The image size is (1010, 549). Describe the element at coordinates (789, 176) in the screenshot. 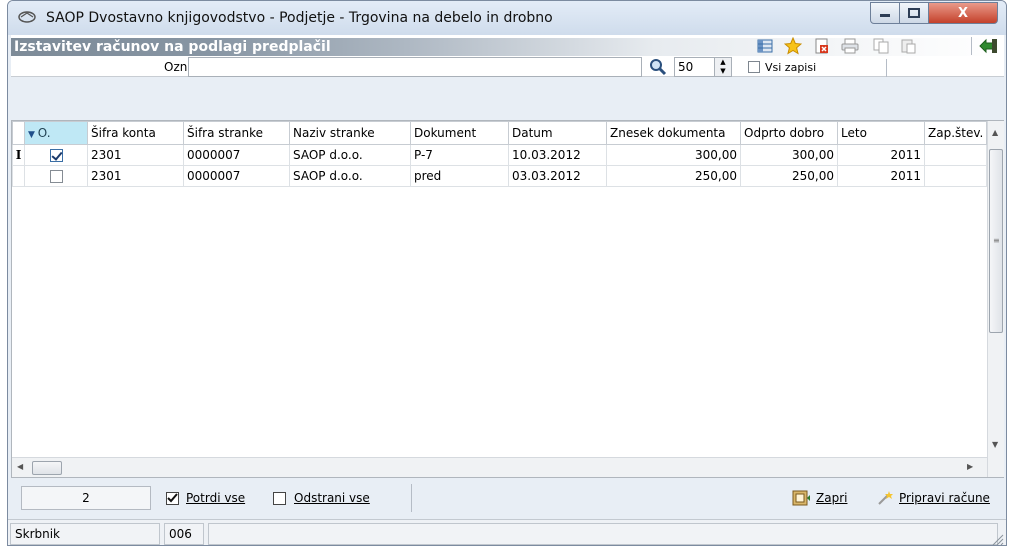

I see `cell-odprto: 250,00` at that location.